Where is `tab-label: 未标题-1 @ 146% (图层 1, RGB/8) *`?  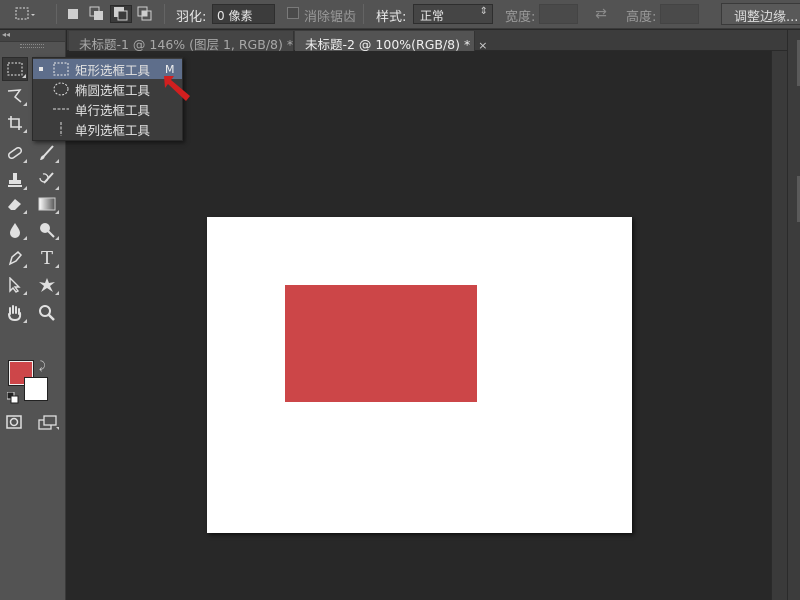 tab-label: 未标题-1 @ 146% (图层 1, RGB/8) * is located at coordinates (186, 44).